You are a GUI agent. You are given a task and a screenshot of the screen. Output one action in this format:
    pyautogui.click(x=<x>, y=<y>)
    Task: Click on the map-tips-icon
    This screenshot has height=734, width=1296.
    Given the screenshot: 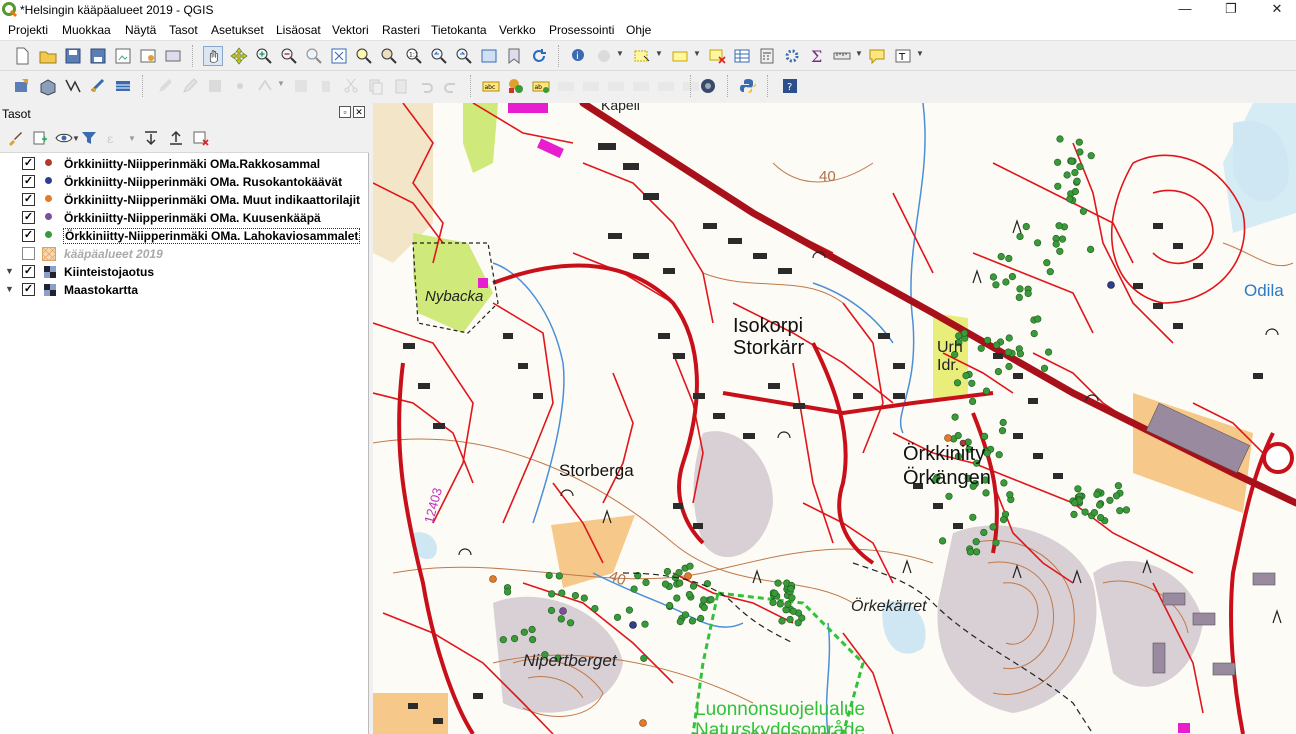 What is the action you would take?
    pyautogui.click(x=877, y=56)
    